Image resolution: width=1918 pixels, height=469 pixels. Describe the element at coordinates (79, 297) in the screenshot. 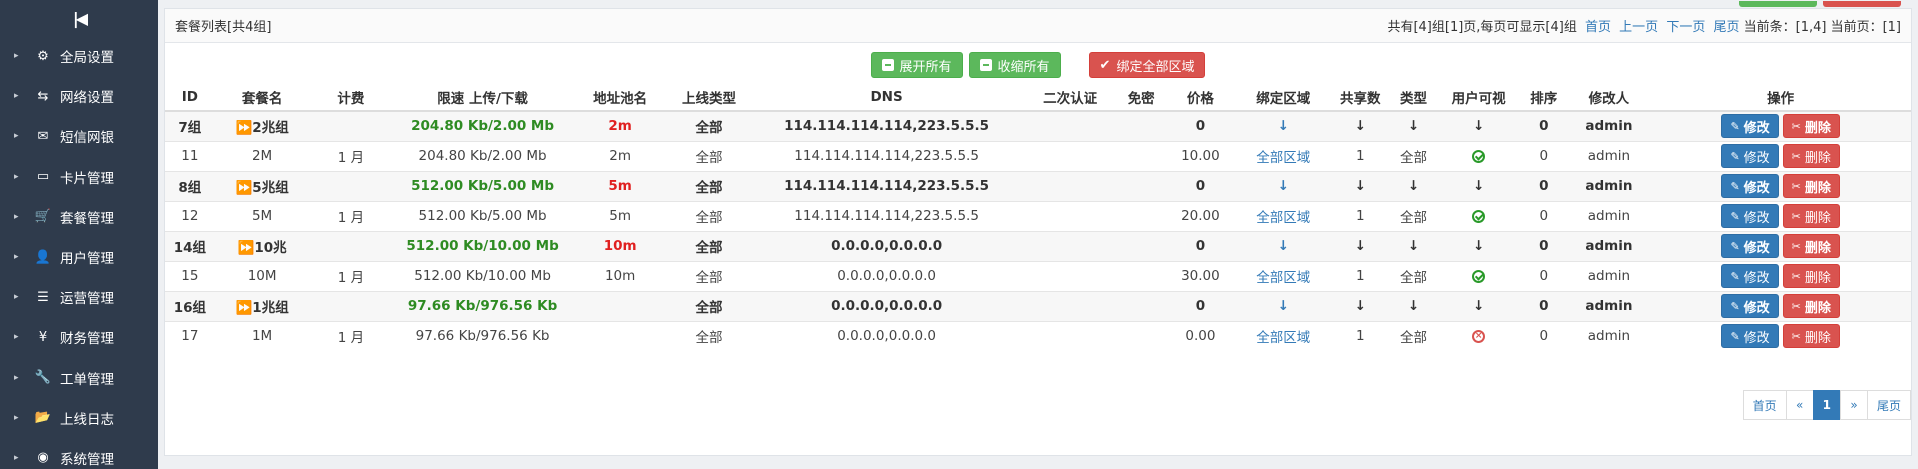

I see `sidebar-item-6: ▸ ☰ 运营管理` at that location.